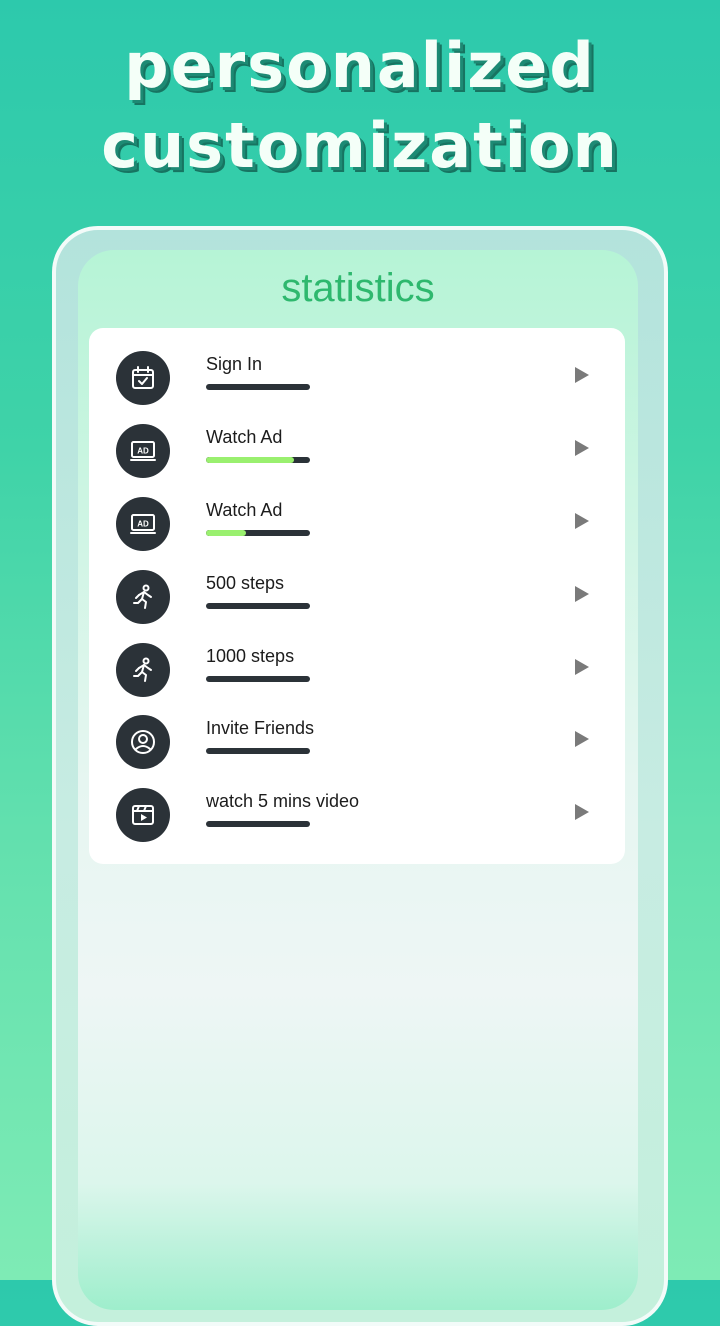  Describe the element at coordinates (357, 527) in the screenshot. I see `task-row-watch-ad-2: AD Watch Ad` at that location.